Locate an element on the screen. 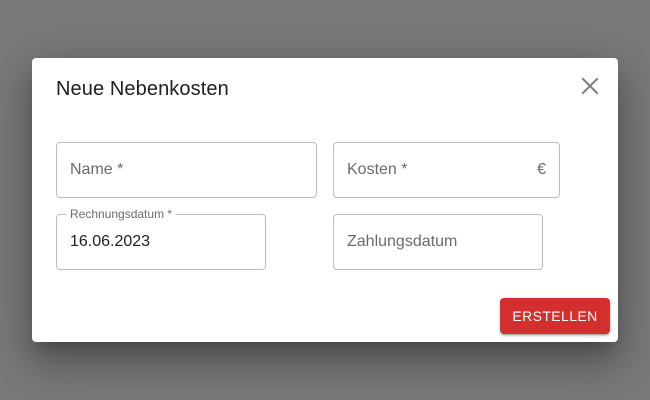 This screenshot has height=400, width=650. close-button is located at coordinates (590, 86).